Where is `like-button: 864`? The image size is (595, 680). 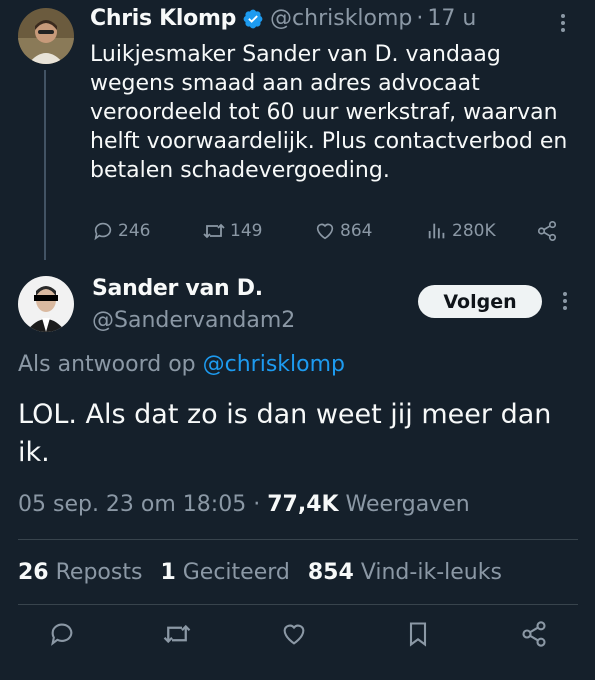 like-button: 864 is located at coordinates (343, 231).